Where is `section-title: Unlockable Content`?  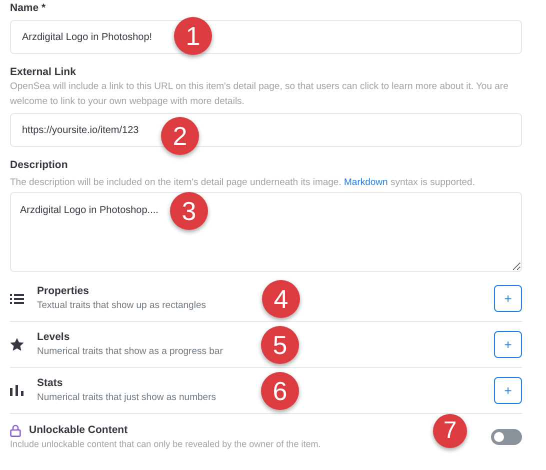
section-title: Unlockable Content is located at coordinates (78, 430).